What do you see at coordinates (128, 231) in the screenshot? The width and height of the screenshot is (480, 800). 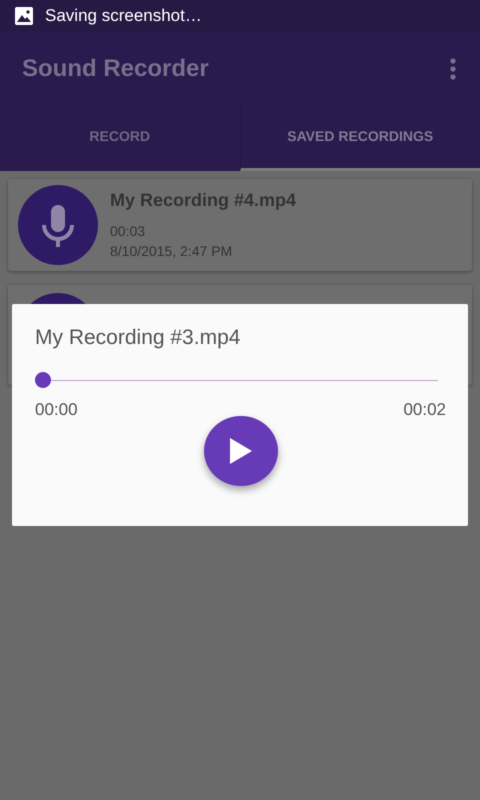 I see `recording-length: 00:03` at bounding box center [128, 231].